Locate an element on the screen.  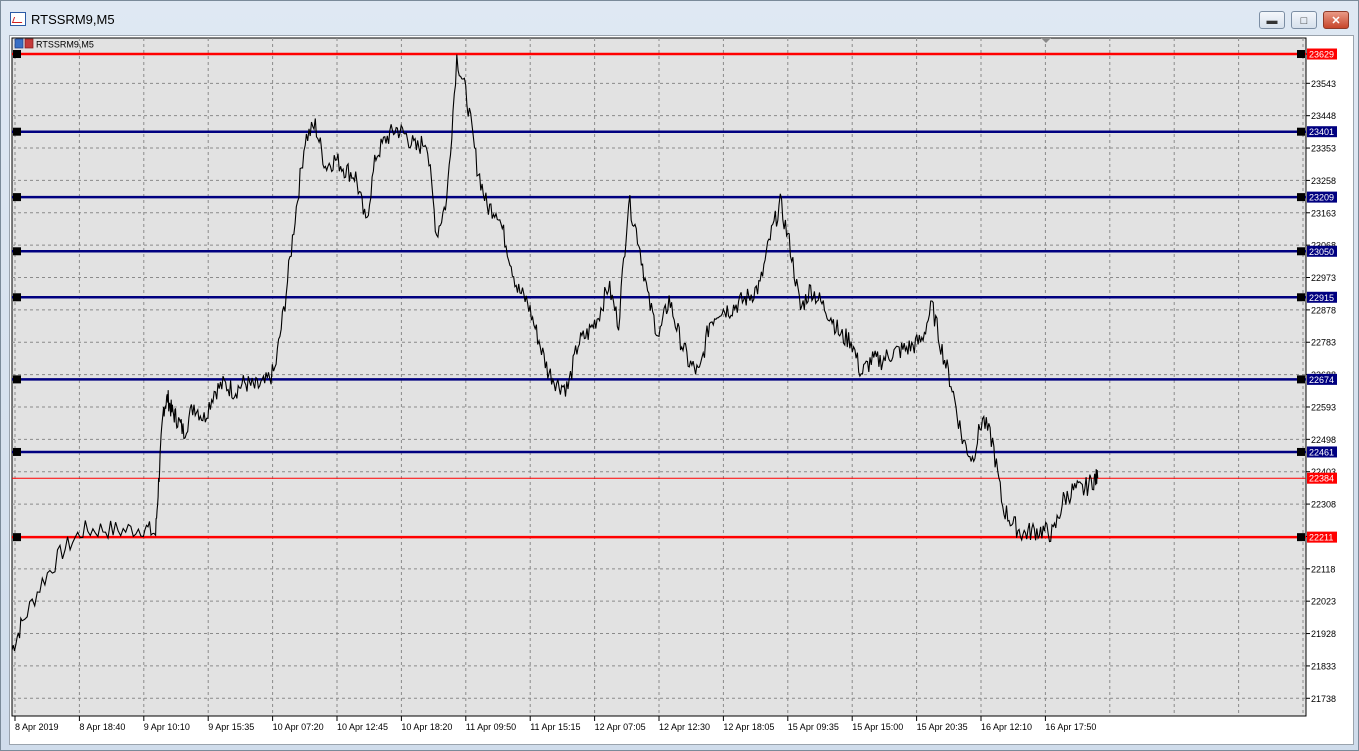
x-tick-label: 10 Apr 12:45 is located at coordinates (362, 727).